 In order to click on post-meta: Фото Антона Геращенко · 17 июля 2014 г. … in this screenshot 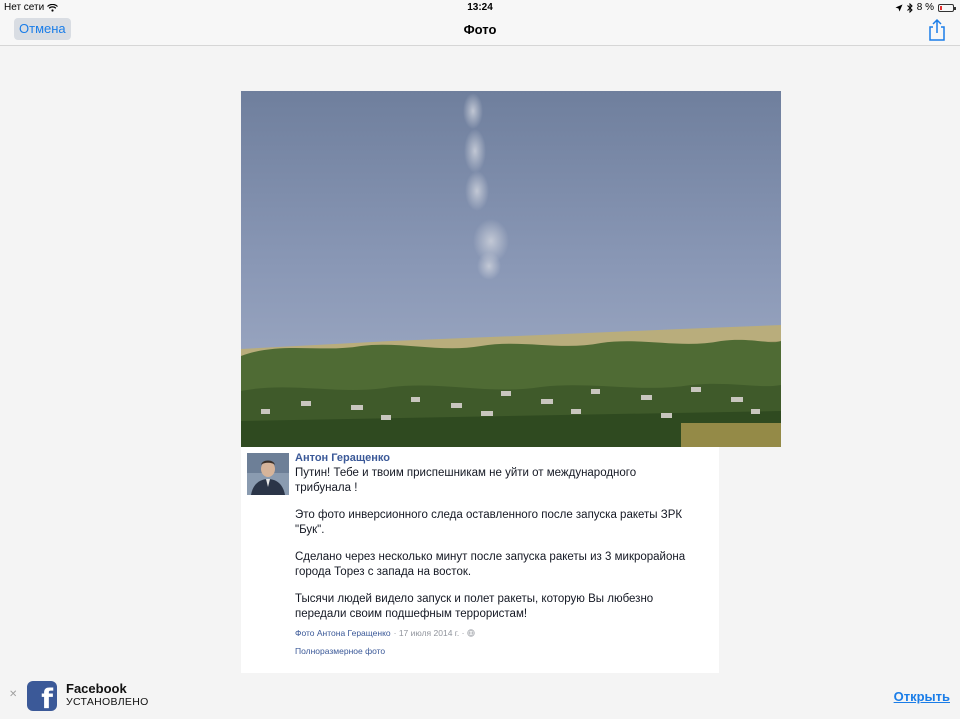, I will do `click(385, 633)`.